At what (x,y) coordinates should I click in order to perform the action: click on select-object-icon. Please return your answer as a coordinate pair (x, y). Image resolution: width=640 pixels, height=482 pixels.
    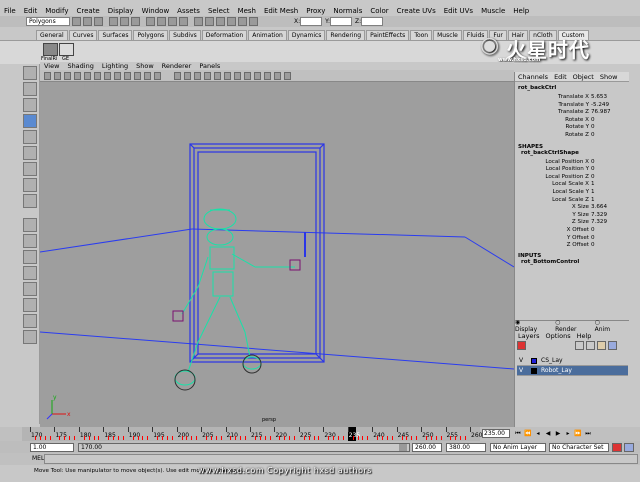
    Looking at the image, I should click on (124, 21).